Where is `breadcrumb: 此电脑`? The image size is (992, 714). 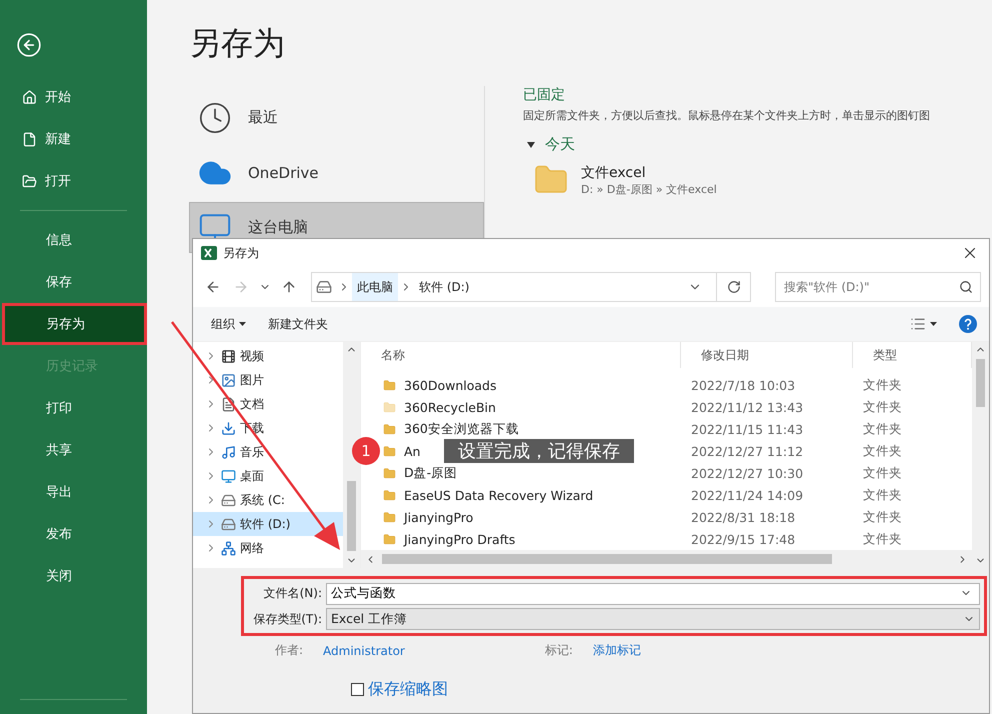 breadcrumb: 此电脑 is located at coordinates (375, 287).